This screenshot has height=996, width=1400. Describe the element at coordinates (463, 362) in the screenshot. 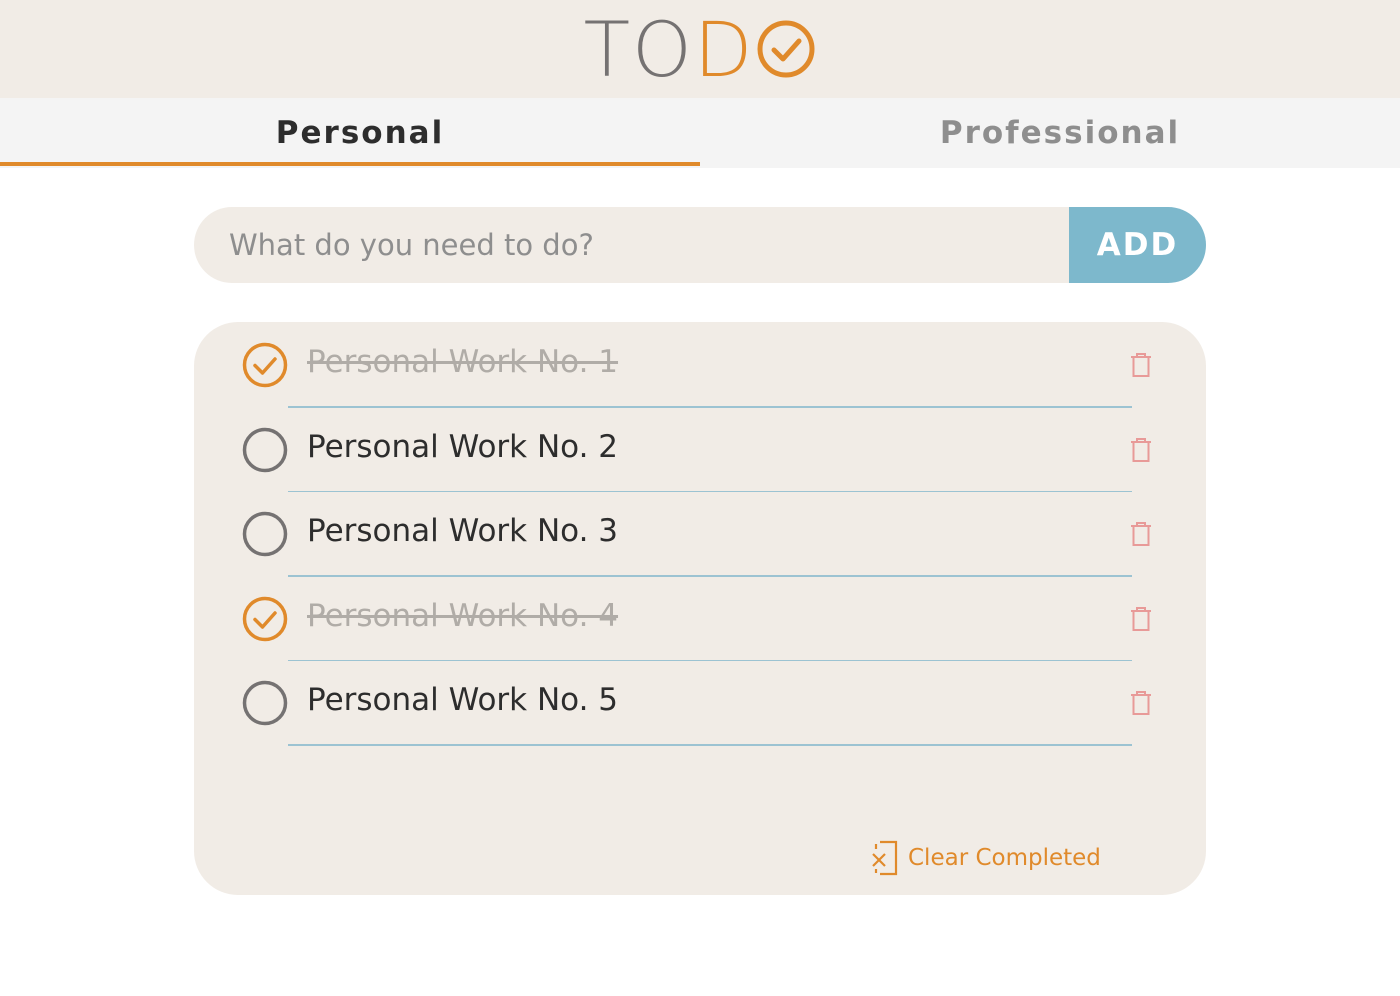

I see `todo-text: Personal Work No. 1` at that location.